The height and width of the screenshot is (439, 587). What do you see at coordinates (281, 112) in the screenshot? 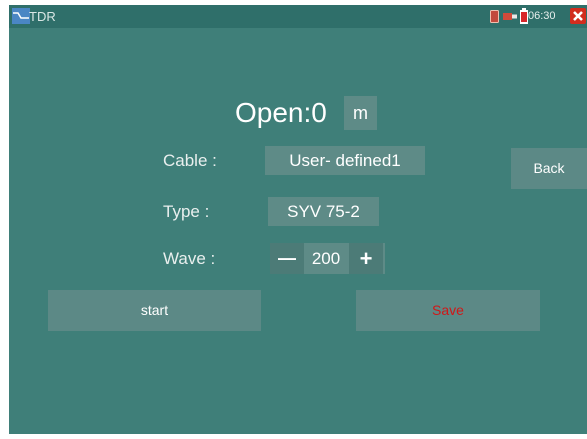
I see `cable-status-label: Open:0` at bounding box center [281, 112].